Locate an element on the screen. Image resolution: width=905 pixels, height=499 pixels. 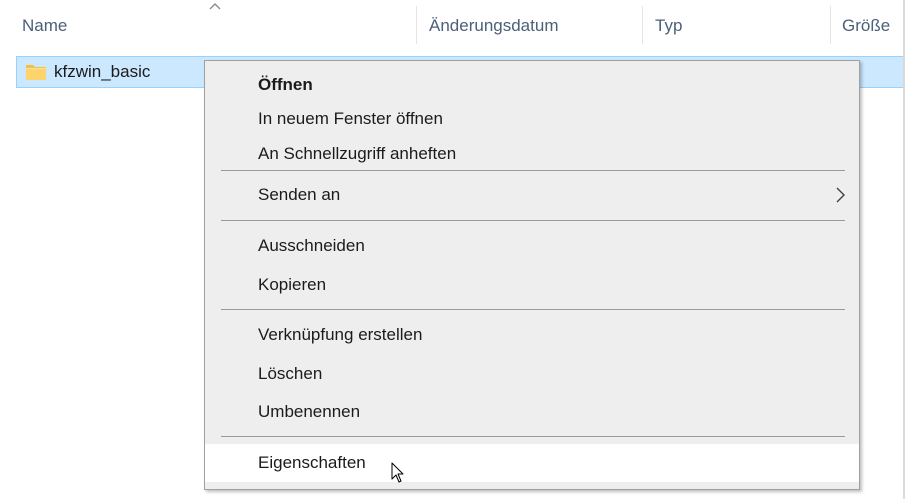
file-name: kfzwin_basic is located at coordinates (102, 72).